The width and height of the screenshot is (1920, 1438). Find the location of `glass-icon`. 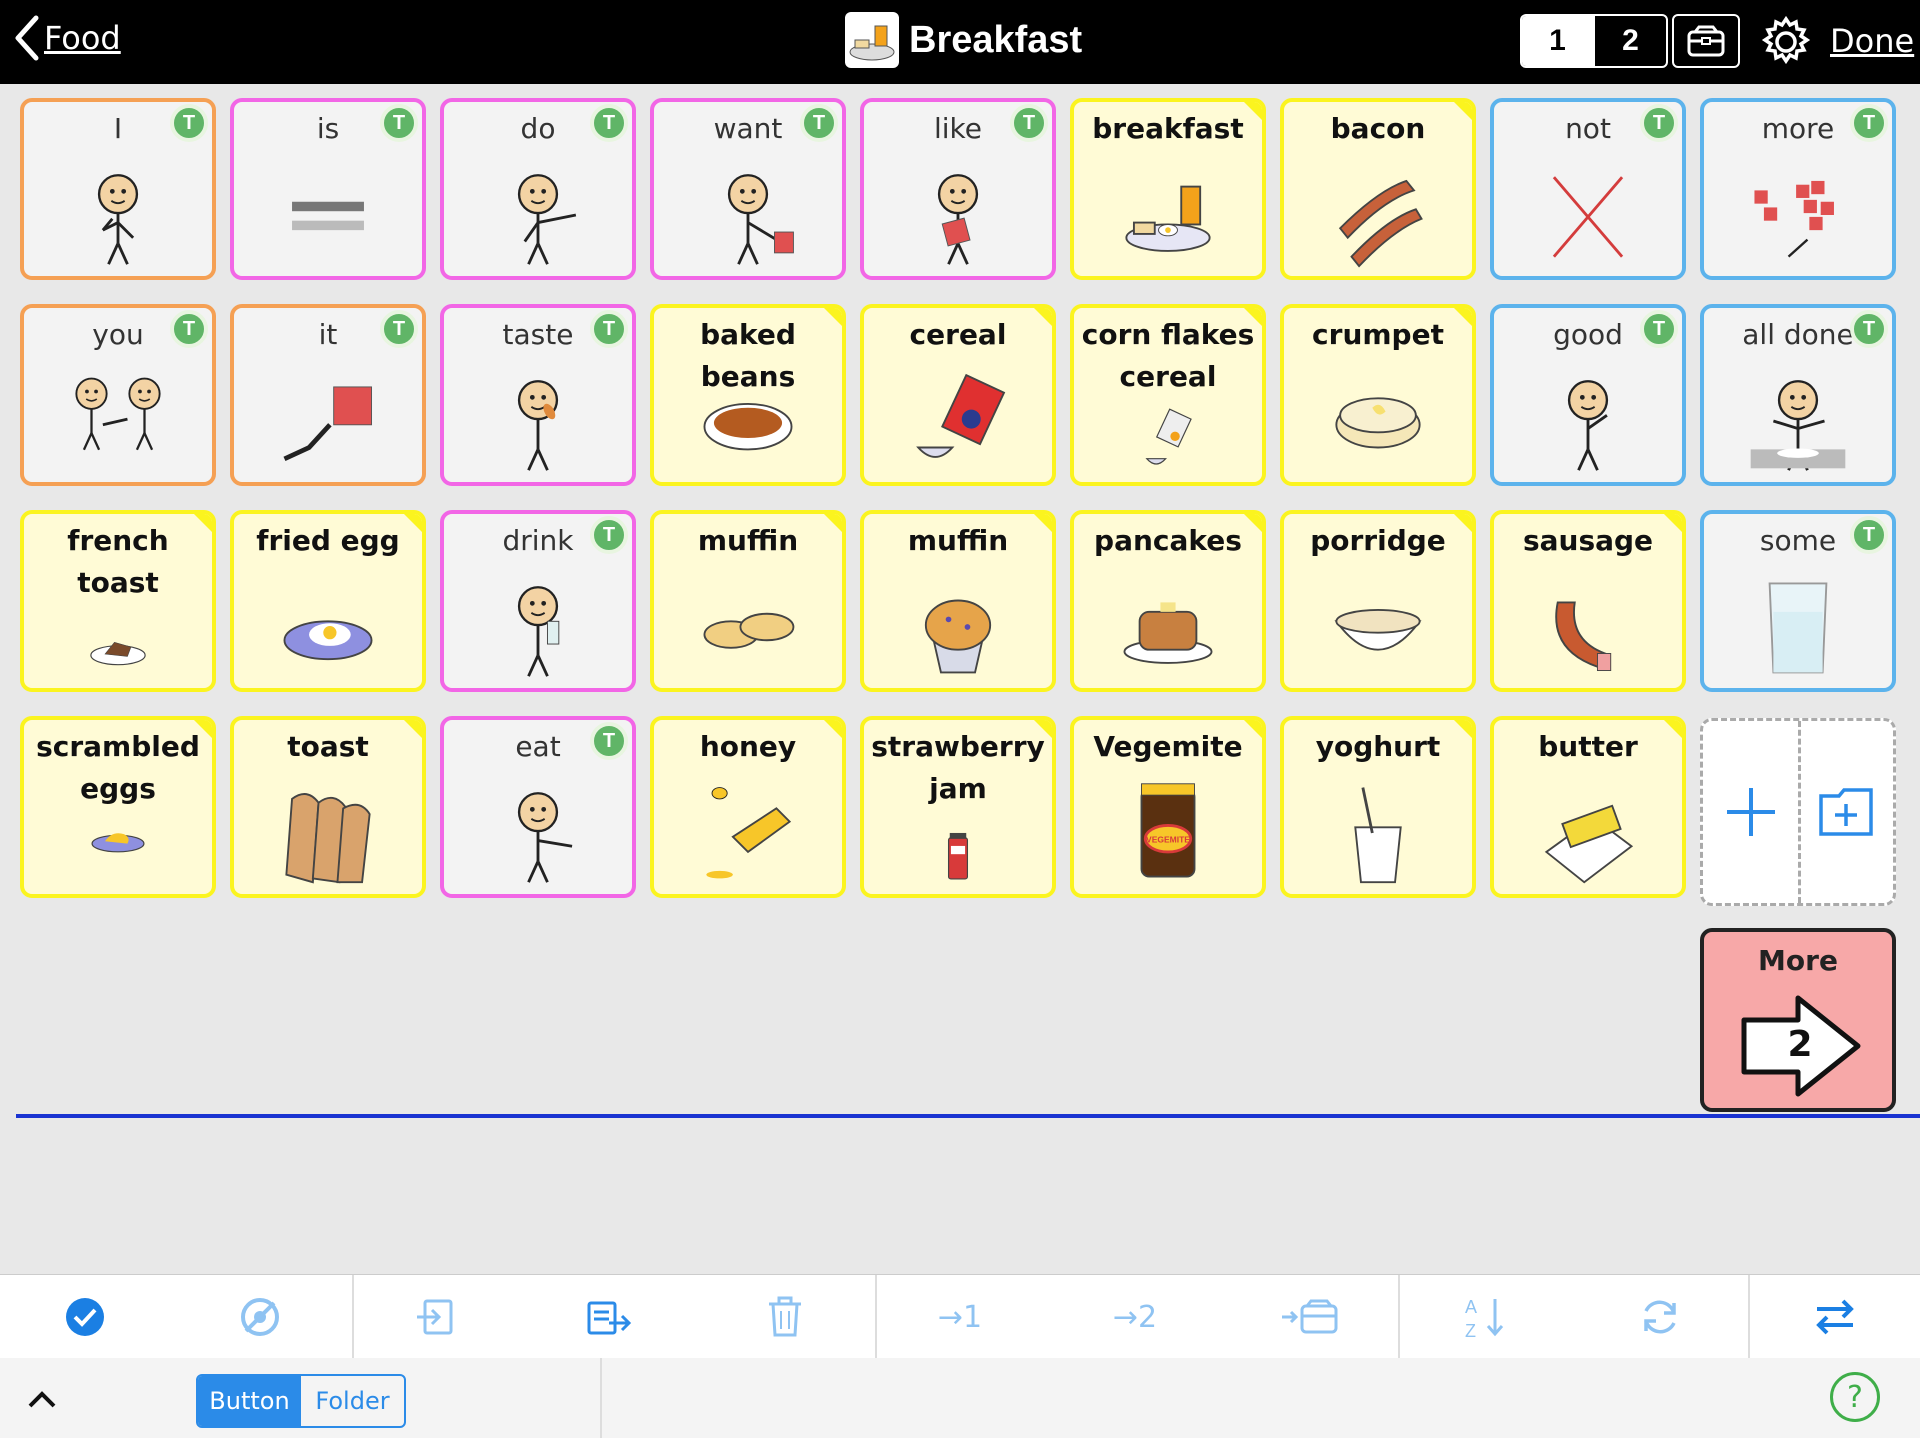

glass-icon is located at coordinates (1798, 627).